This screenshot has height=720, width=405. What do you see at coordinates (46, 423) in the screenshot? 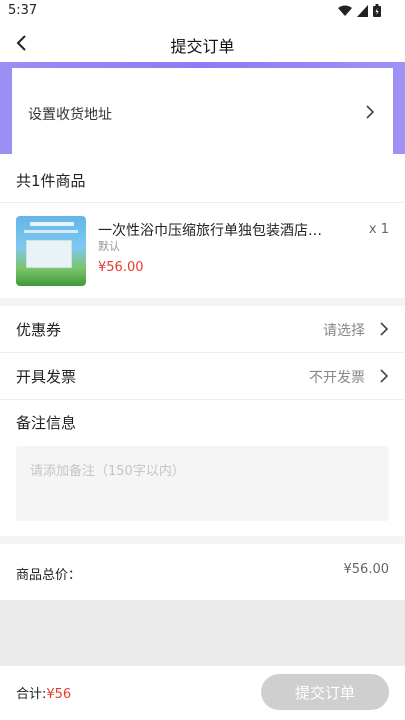
I see `remark-label: 备注信息` at bounding box center [46, 423].